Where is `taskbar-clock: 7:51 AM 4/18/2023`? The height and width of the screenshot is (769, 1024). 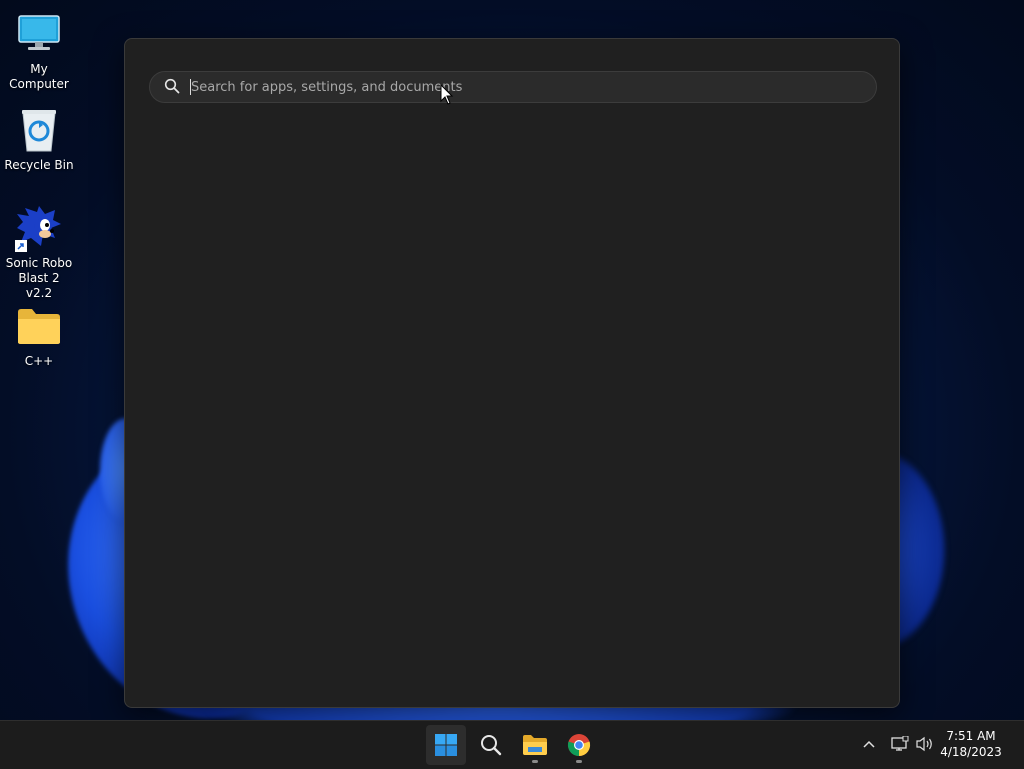 taskbar-clock: 7:51 AM 4/18/2023 is located at coordinates (971, 744).